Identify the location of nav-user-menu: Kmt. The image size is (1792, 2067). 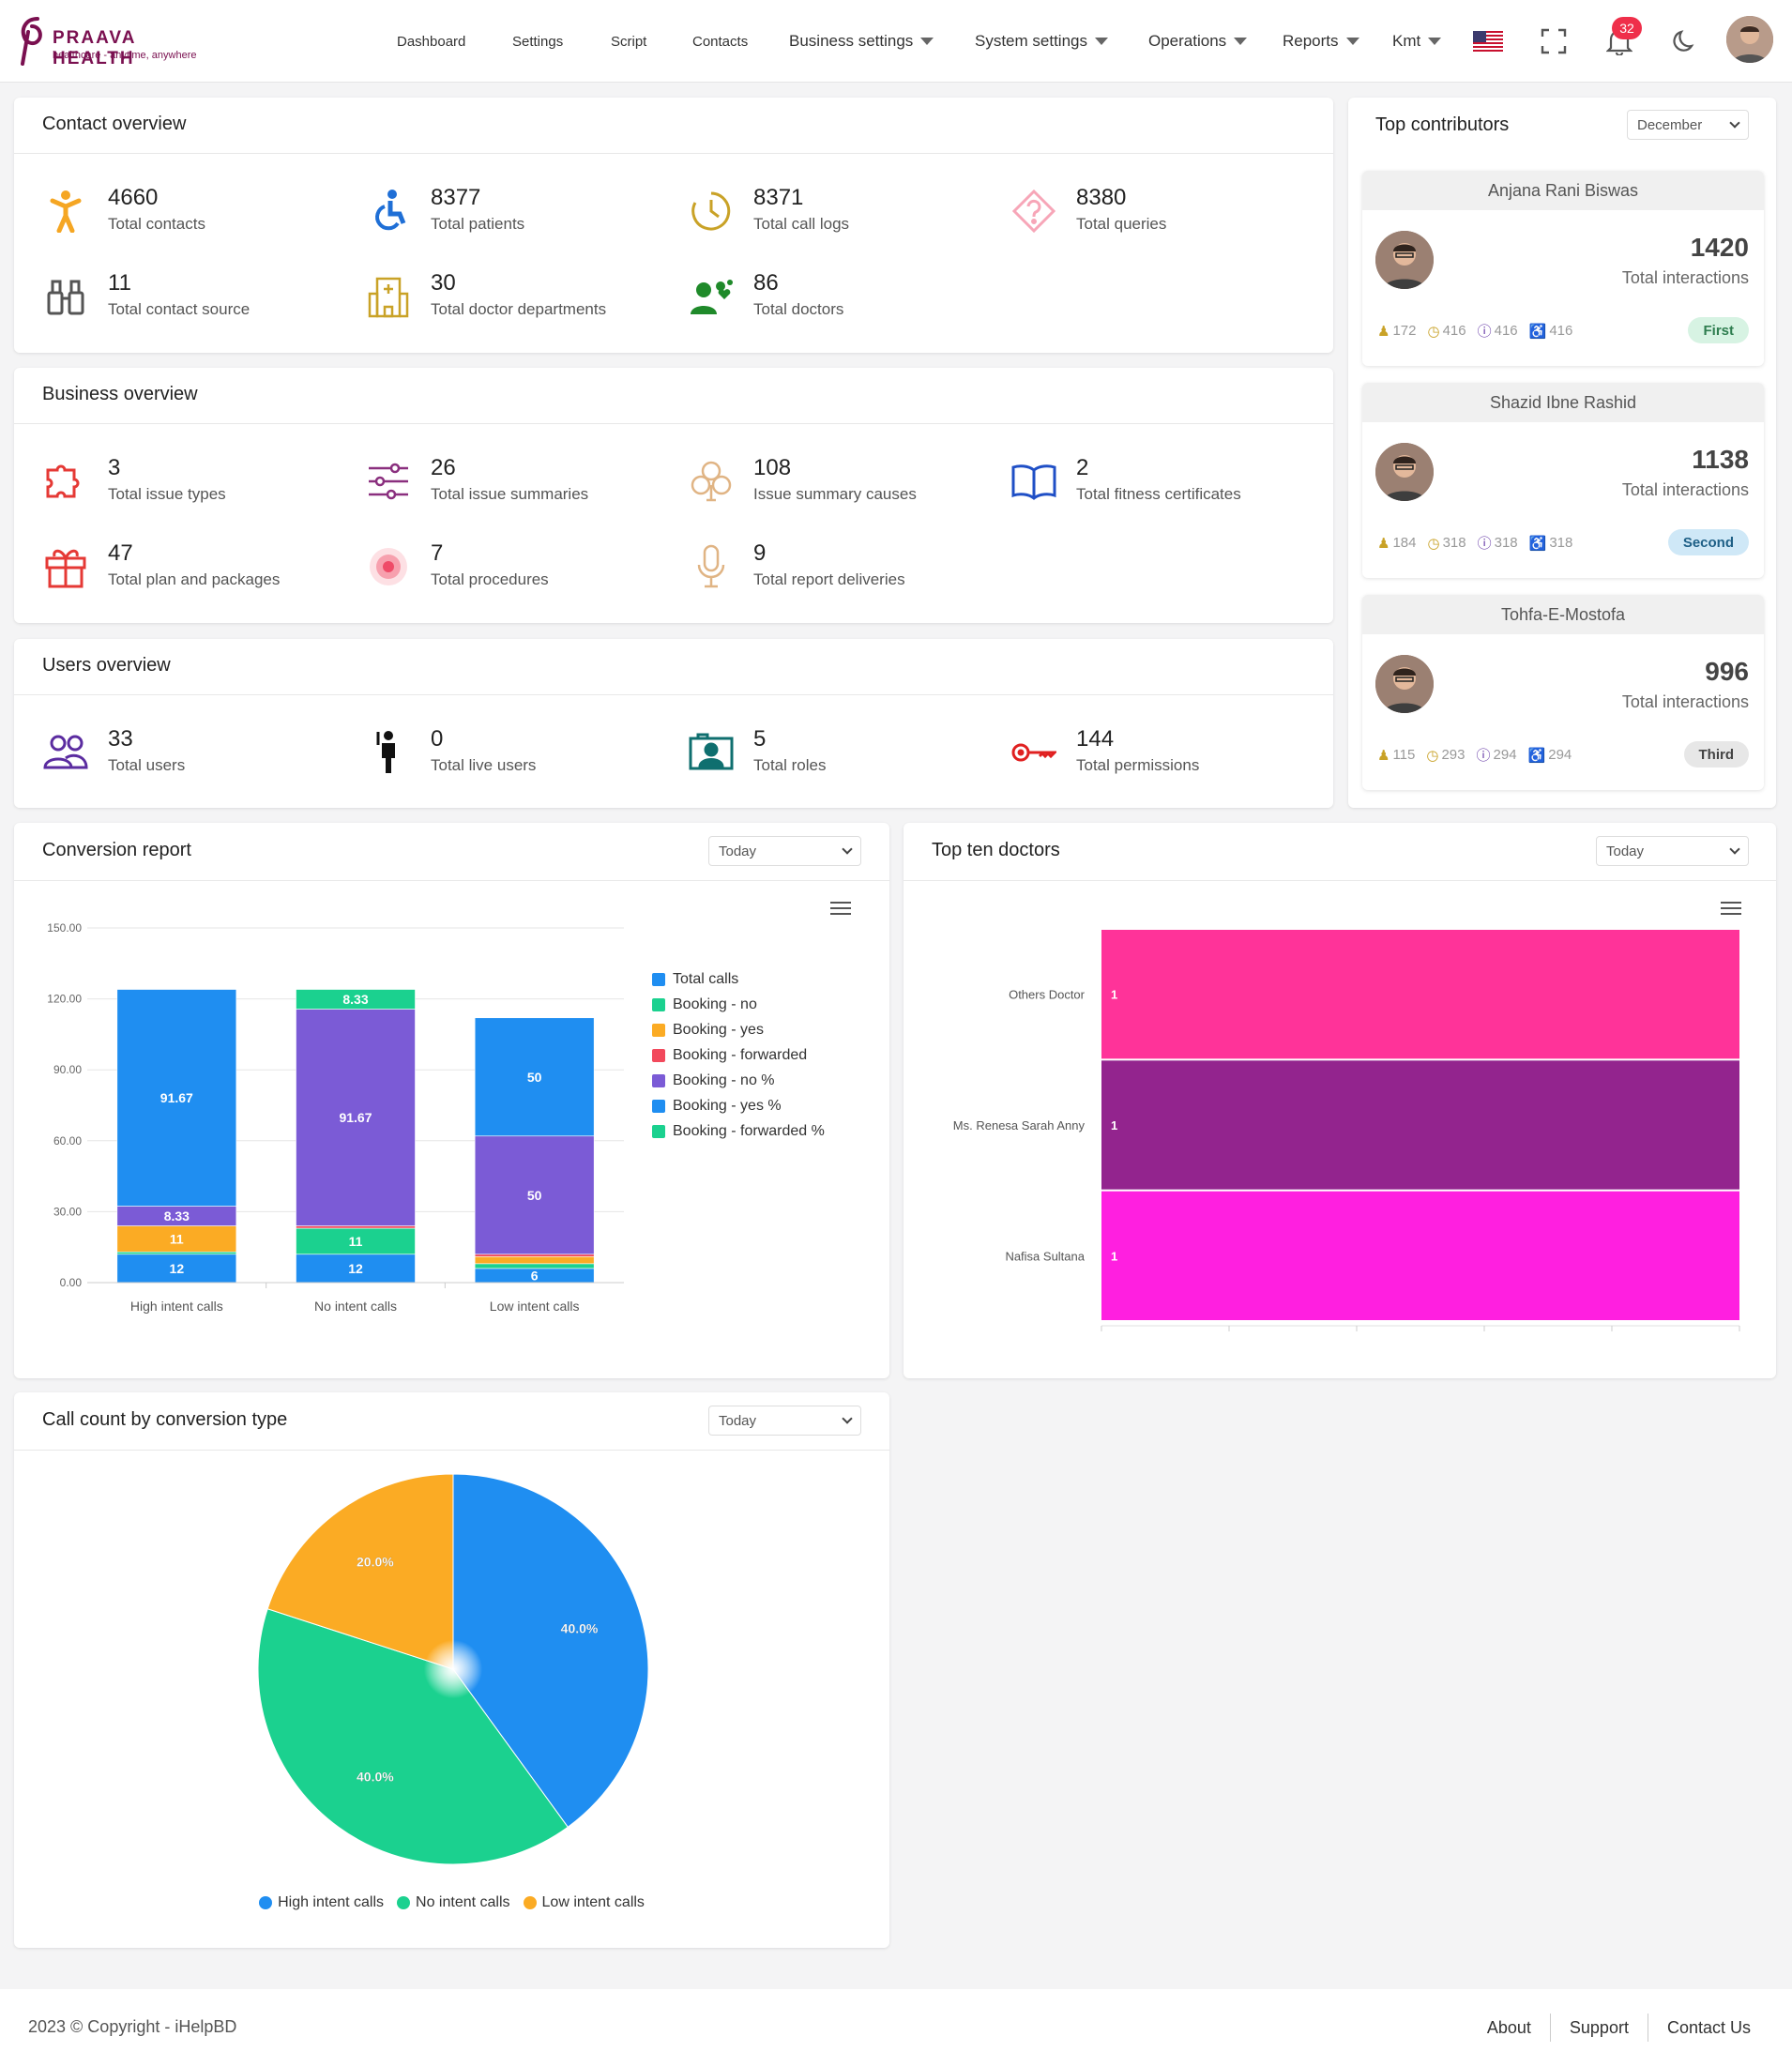
(1417, 41).